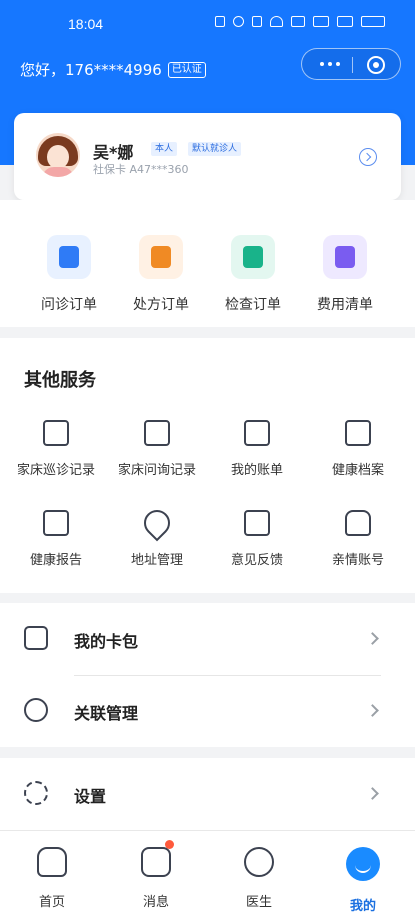 Image resolution: width=415 pixels, height=921 pixels. Describe the element at coordinates (330, 64) in the screenshot. I see `more-icon` at that location.